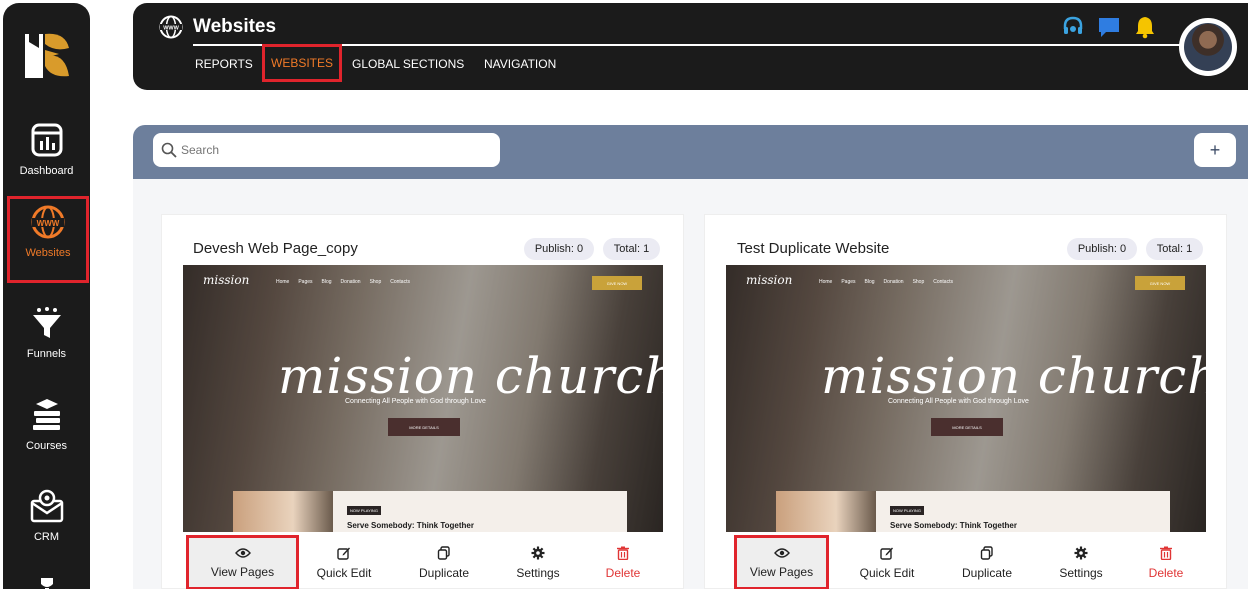  What do you see at coordinates (302, 63) in the screenshot?
I see `tab-websites: WEBSITES` at bounding box center [302, 63].